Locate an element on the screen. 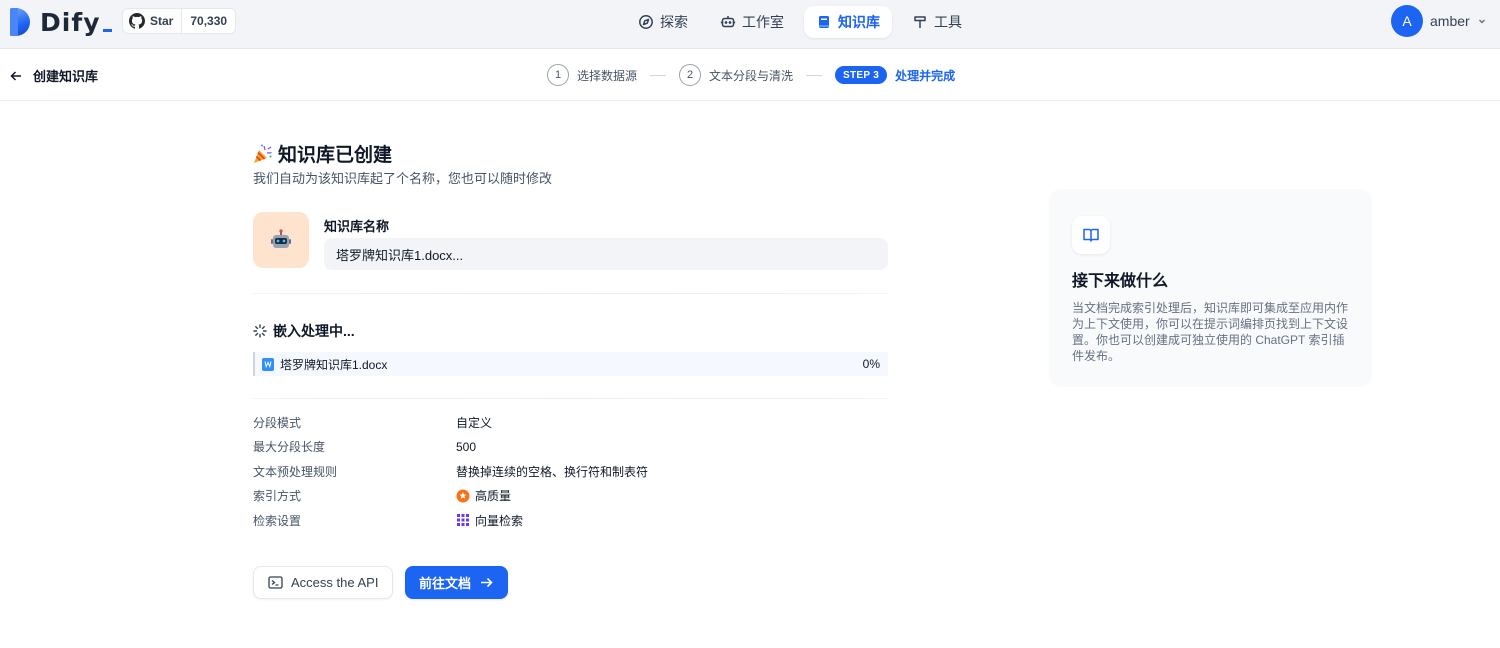  hammer-icon is located at coordinates (920, 22).